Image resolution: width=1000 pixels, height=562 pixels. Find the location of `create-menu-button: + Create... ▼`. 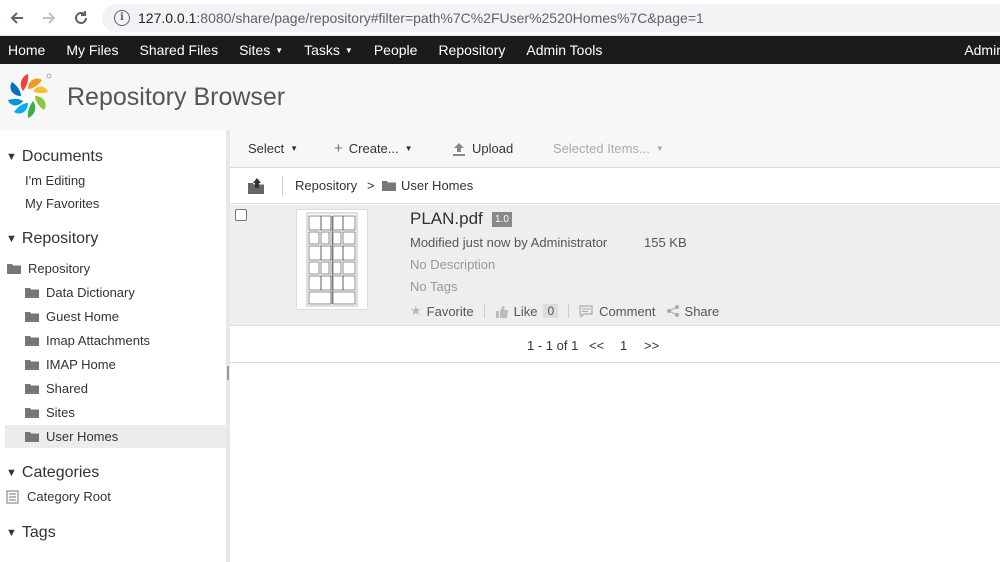

create-menu-button: + Create... ▼ is located at coordinates (373, 148).